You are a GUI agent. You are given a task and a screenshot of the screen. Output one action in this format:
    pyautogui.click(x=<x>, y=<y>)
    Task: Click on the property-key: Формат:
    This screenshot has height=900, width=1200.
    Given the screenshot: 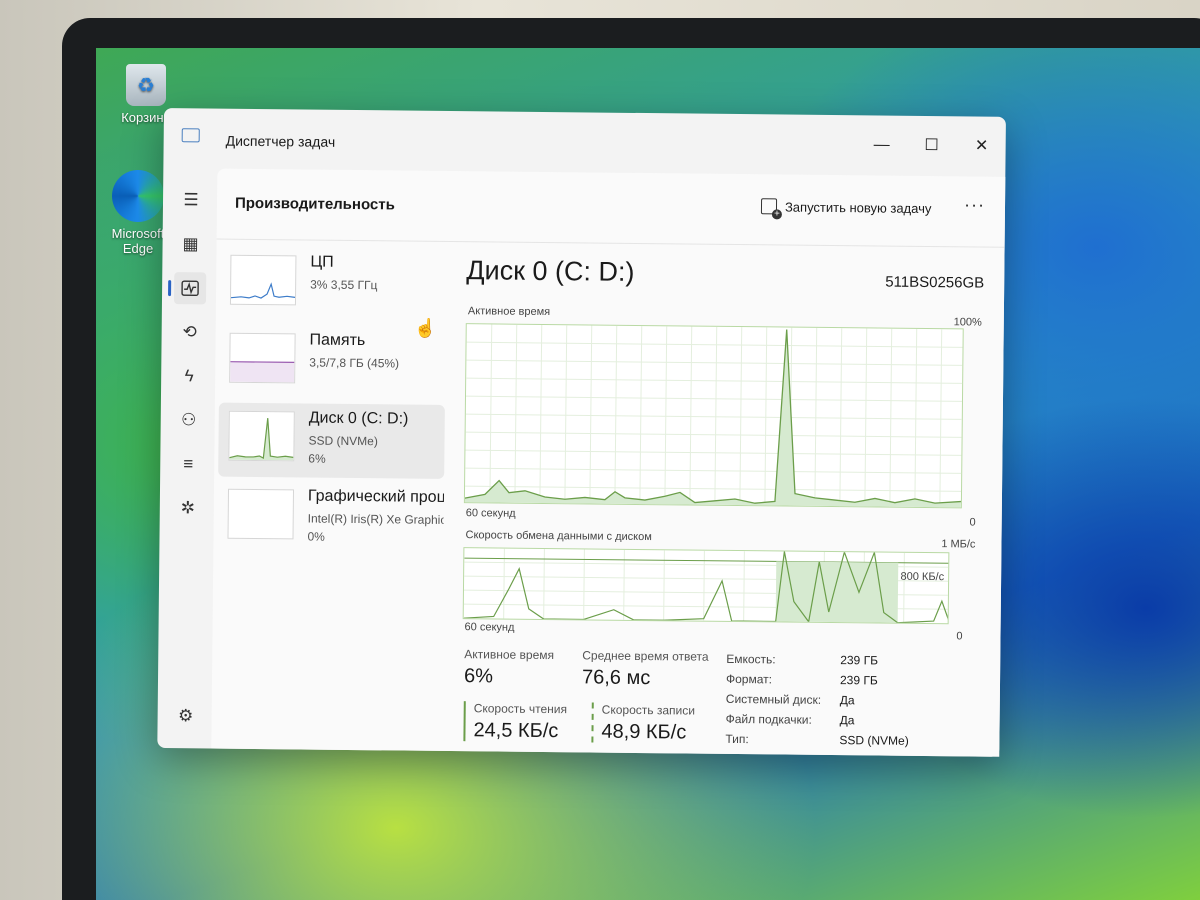 What is the action you would take?
    pyautogui.click(x=749, y=679)
    